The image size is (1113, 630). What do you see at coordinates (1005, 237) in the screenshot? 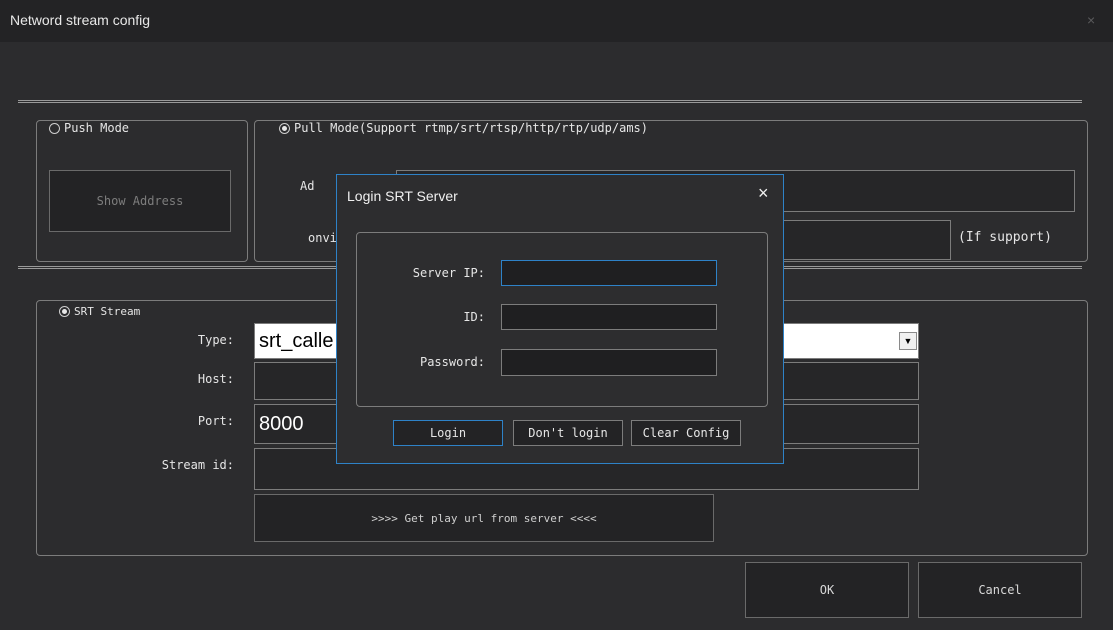
I see `if-support-note: (If support)` at bounding box center [1005, 237].